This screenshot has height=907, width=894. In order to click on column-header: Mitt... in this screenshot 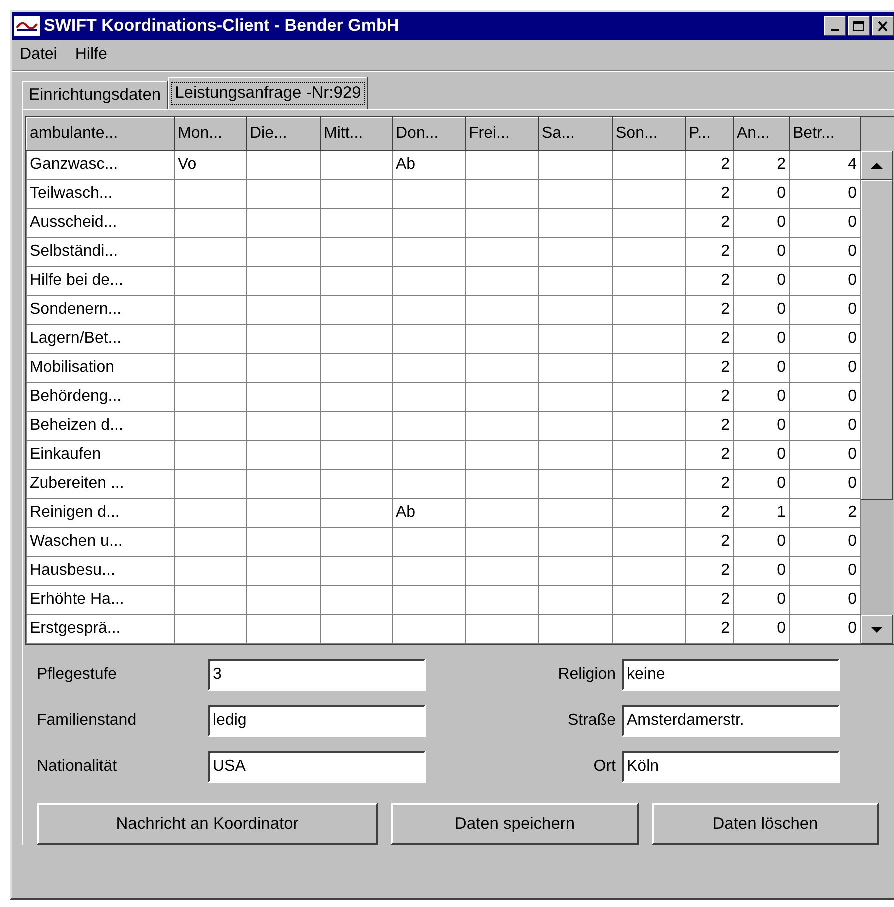, I will do `click(356, 134)`.